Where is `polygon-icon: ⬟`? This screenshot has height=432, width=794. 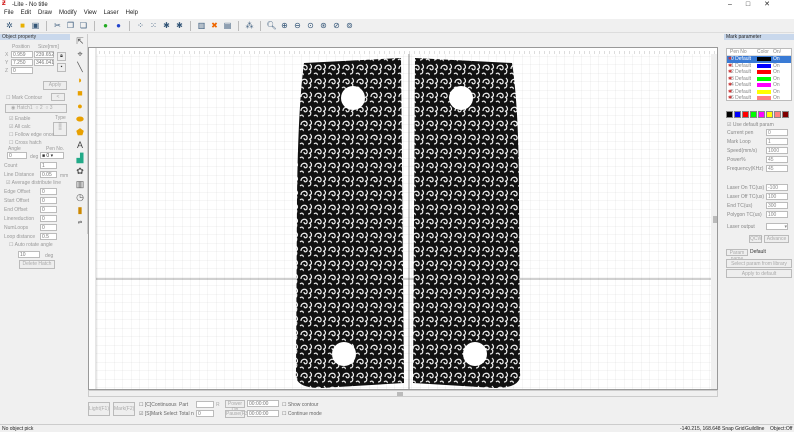
polygon-icon: ⬟ is located at coordinates (80, 132).